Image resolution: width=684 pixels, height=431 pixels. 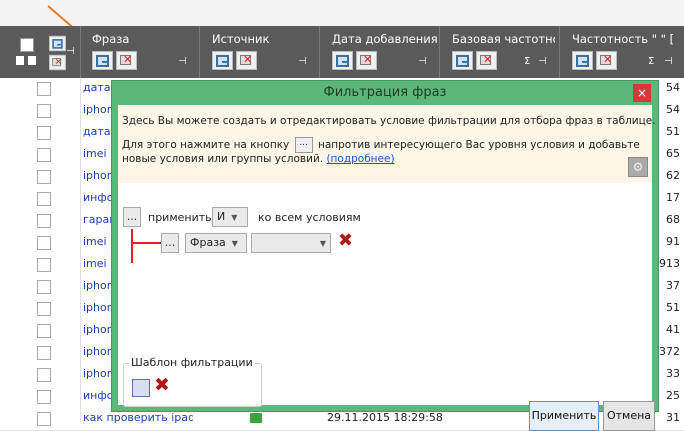 I want to click on header-col-date: Дата добавления ⊣, so click(x=380, y=52).